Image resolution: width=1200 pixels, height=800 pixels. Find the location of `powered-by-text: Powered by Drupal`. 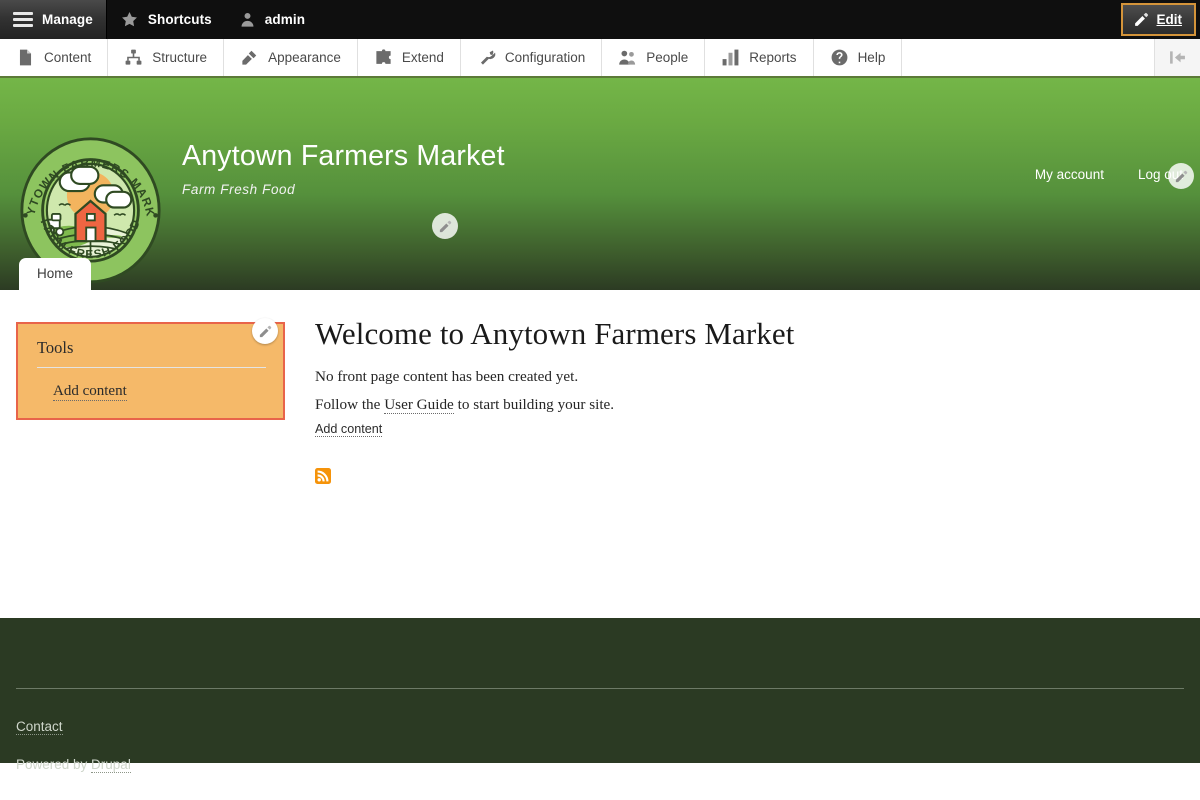

powered-by-text: Powered by Drupal is located at coordinates (73, 765).